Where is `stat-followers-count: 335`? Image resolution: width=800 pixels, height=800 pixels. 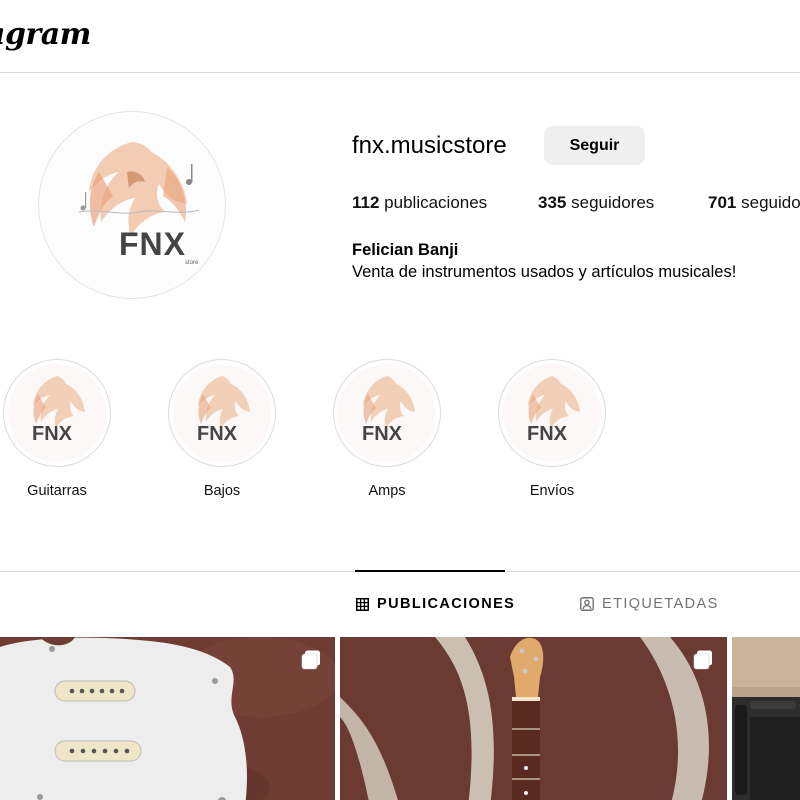
stat-followers-count: 335 is located at coordinates (552, 202).